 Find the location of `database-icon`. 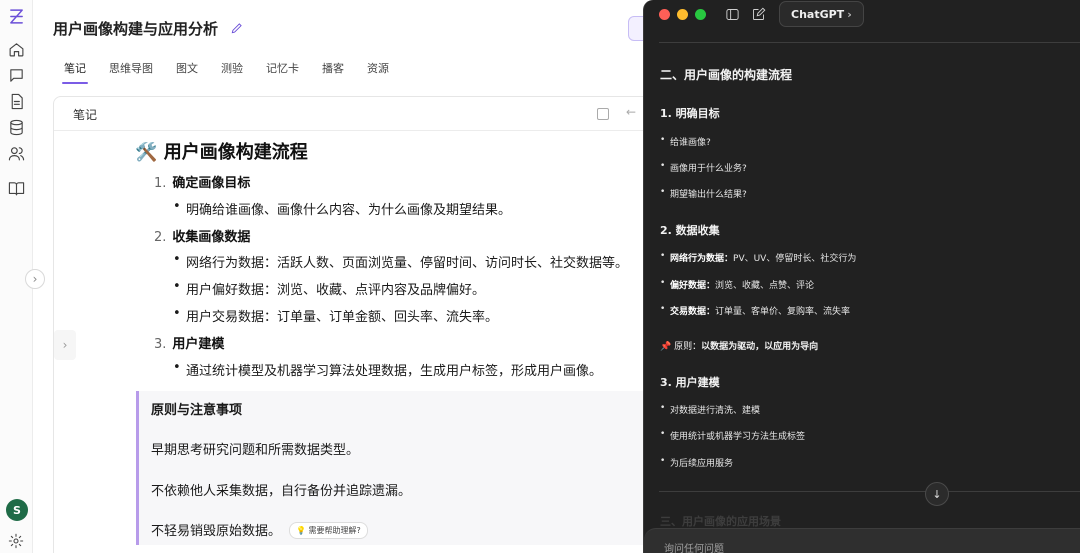

database-icon is located at coordinates (16, 127).